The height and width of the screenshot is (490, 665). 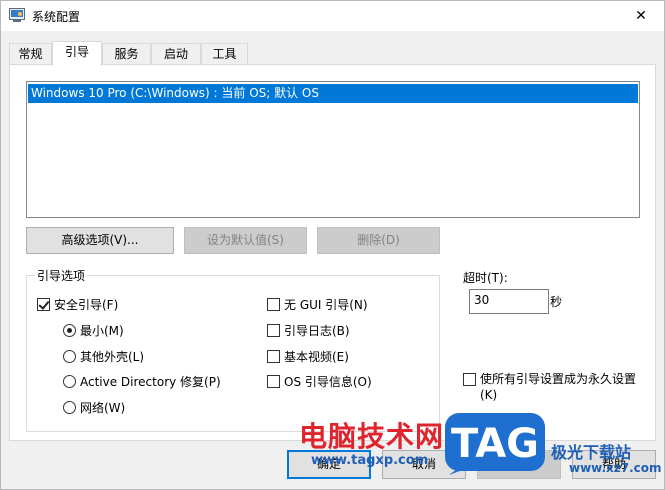 I want to click on ad-repair-label: Active Directory 修复(P), so click(x=150, y=382).